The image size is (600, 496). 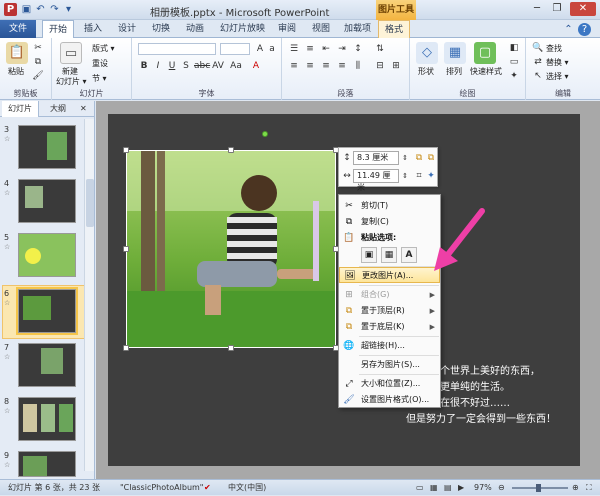 What do you see at coordinates (376, 158) in the screenshot?
I see `height-field: 8.3 厘米` at bounding box center [376, 158].